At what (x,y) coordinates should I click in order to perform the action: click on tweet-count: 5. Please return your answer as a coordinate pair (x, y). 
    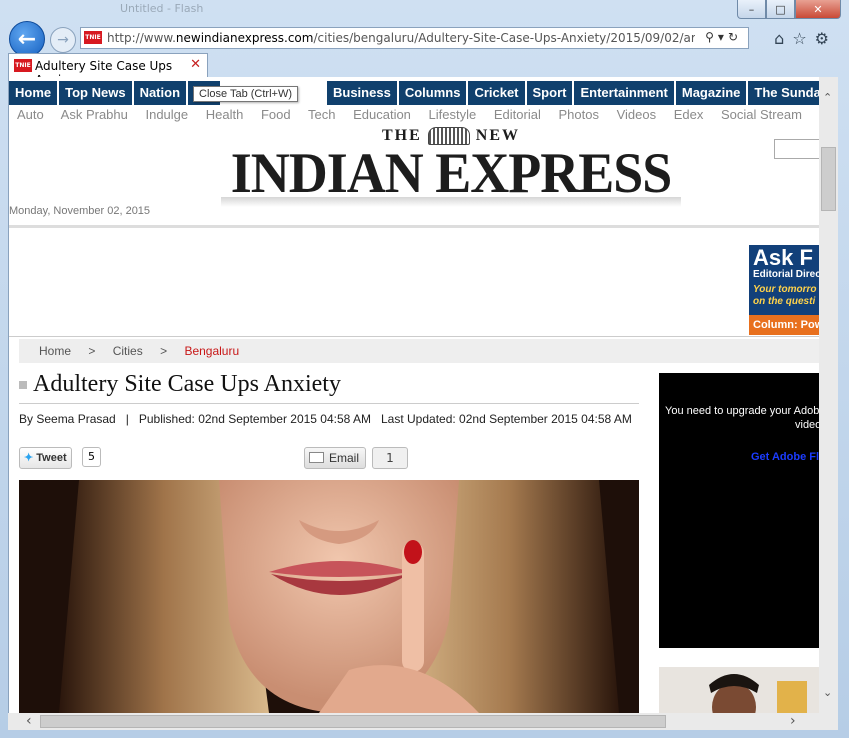
    Looking at the image, I should click on (91, 457).